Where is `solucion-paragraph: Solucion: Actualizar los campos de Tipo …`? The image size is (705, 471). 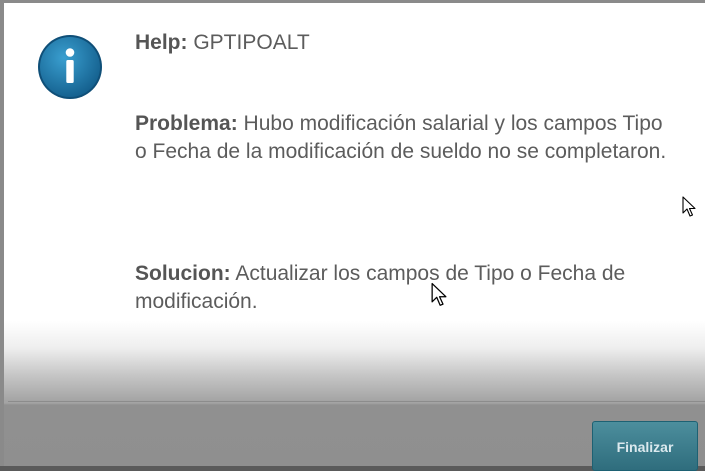 solucion-paragraph: Solucion: Actualizar los campos de Tipo … is located at coordinates (405, 288).